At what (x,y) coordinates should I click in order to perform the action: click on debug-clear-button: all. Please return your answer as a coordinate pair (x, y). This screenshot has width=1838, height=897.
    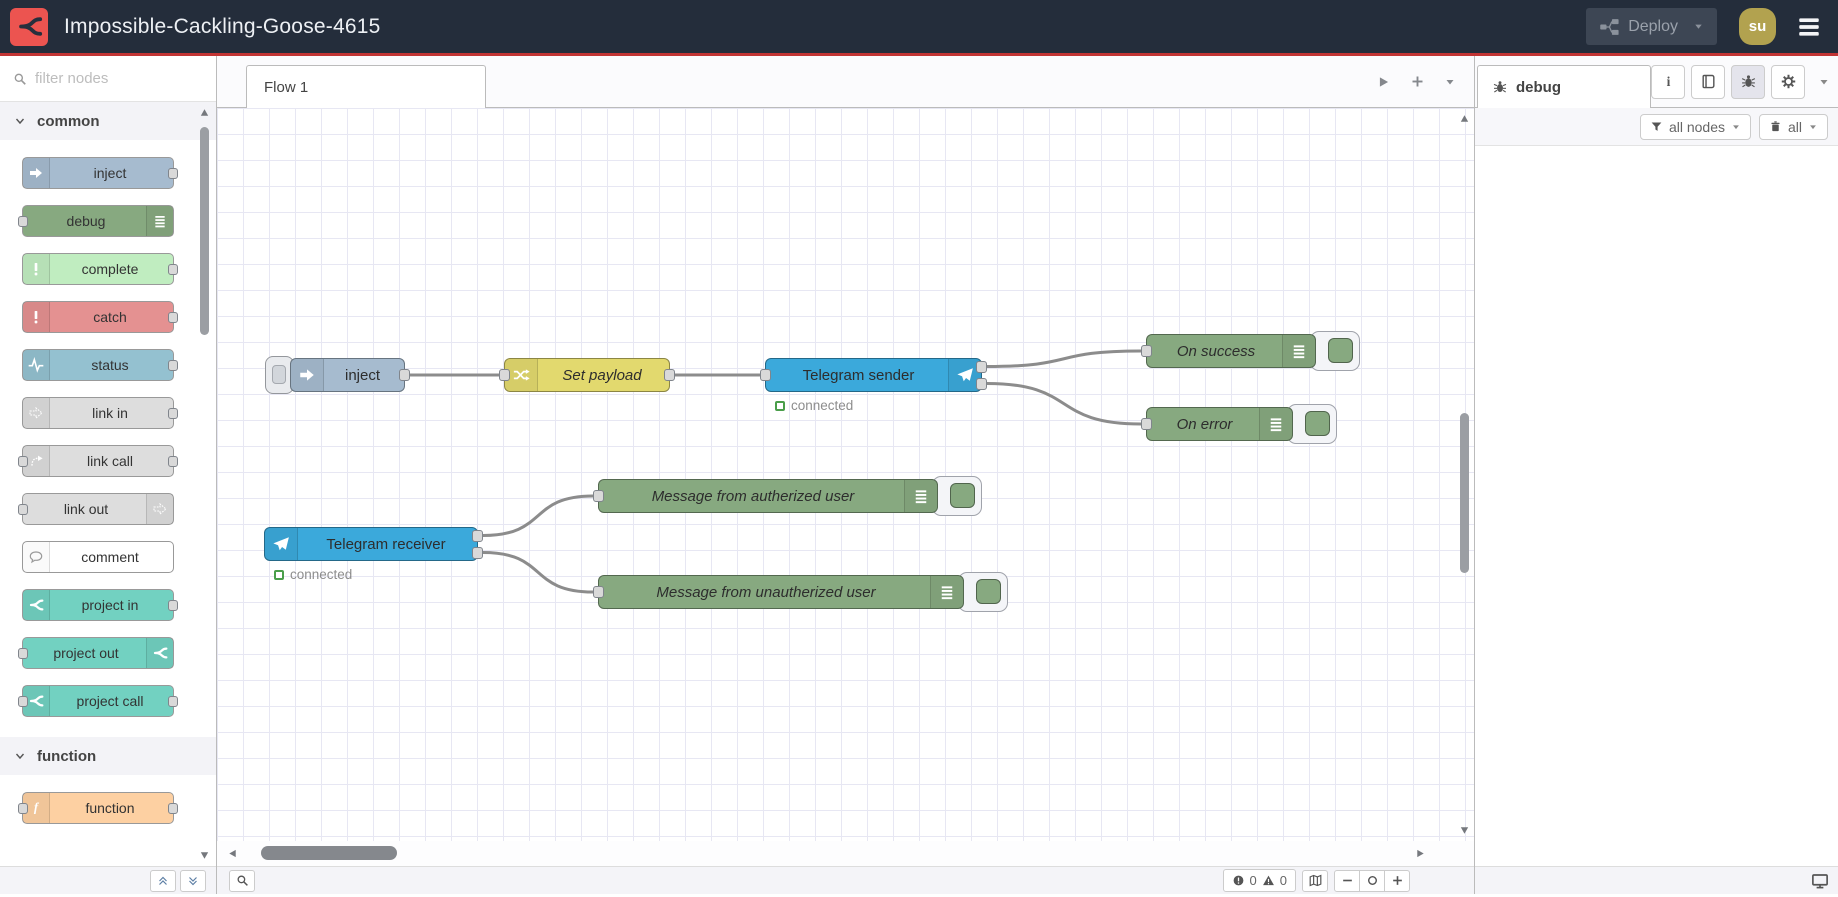
    Looking at the image, I should click on (1793, 126).